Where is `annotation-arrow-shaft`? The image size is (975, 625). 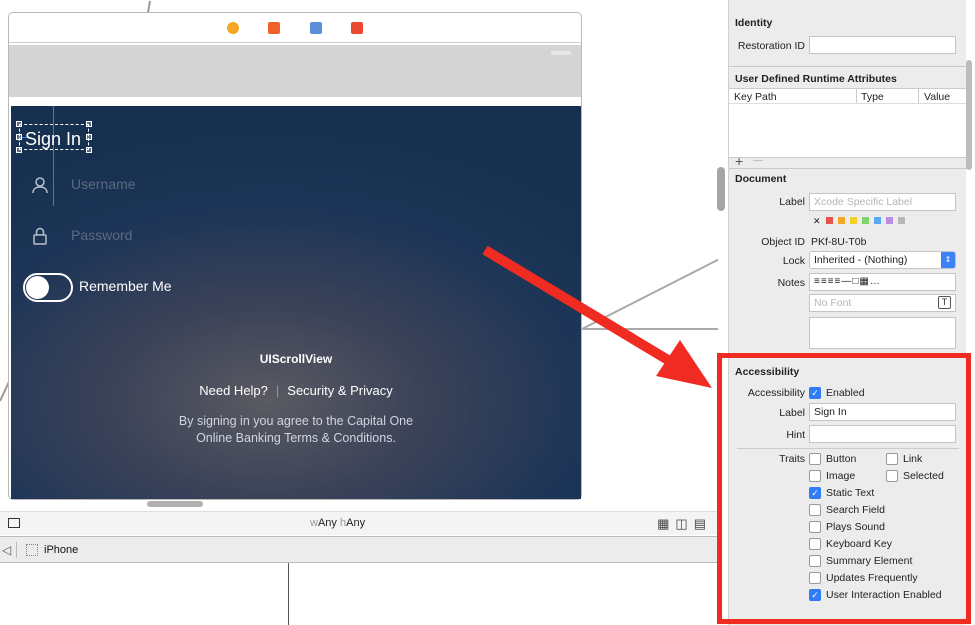 annotation-arrow-shaft is located at coordinates (576, 305).